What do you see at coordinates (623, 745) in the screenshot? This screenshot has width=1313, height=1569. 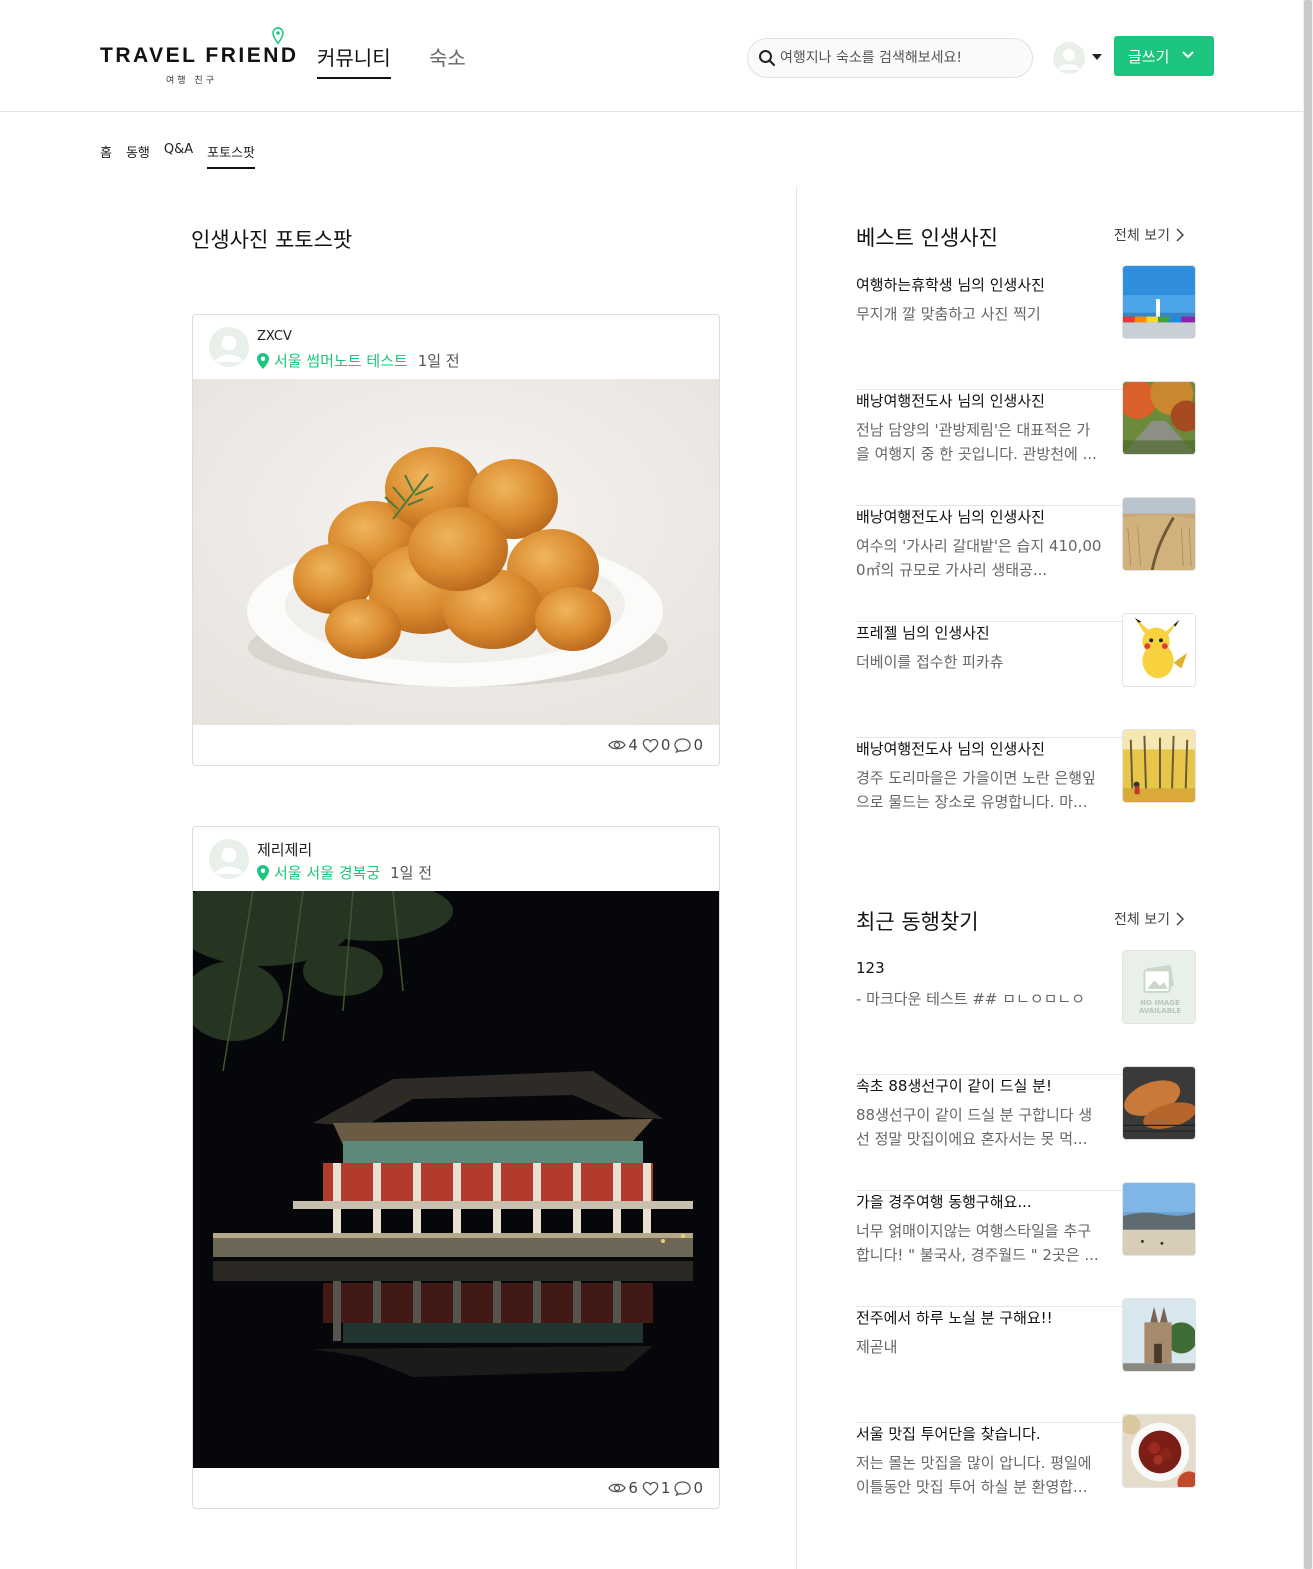 I see `view-count: 4` at bounding box center [623, 745].